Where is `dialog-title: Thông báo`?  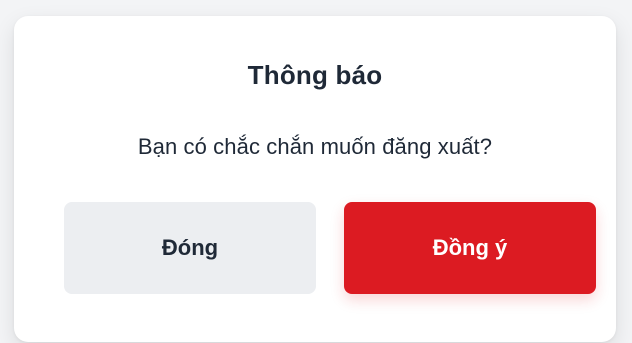 dialog-title: Thông báo is located at coordinates (315, 75).